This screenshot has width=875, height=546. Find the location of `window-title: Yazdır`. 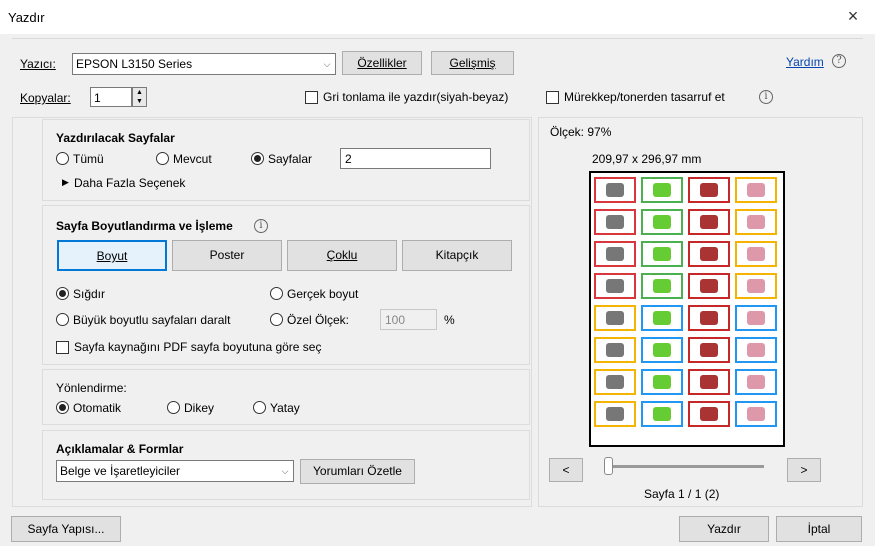

window-title: Yazdır is located at coordinates (26, 17).